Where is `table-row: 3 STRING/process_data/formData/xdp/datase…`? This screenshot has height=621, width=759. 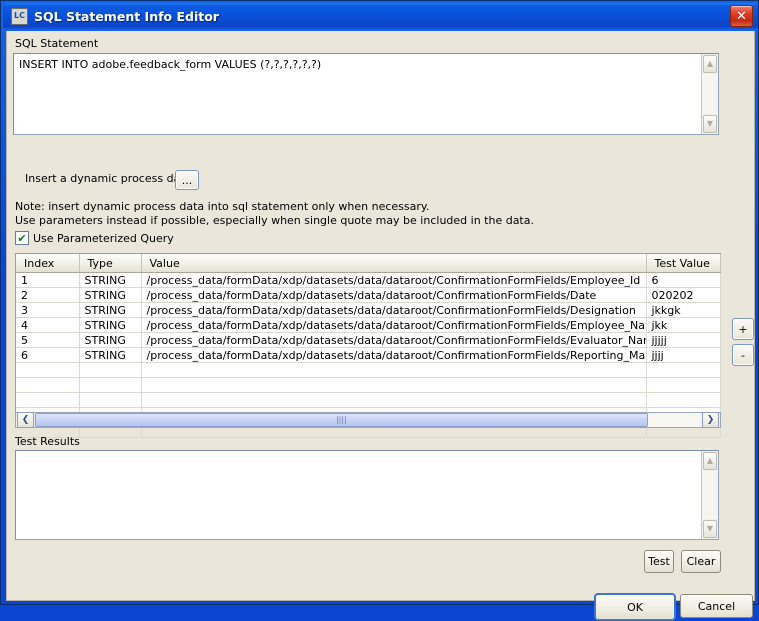
table-row: 3 STRING/process_data/formData/xdp/datase… is located at coordinates (368, 310).